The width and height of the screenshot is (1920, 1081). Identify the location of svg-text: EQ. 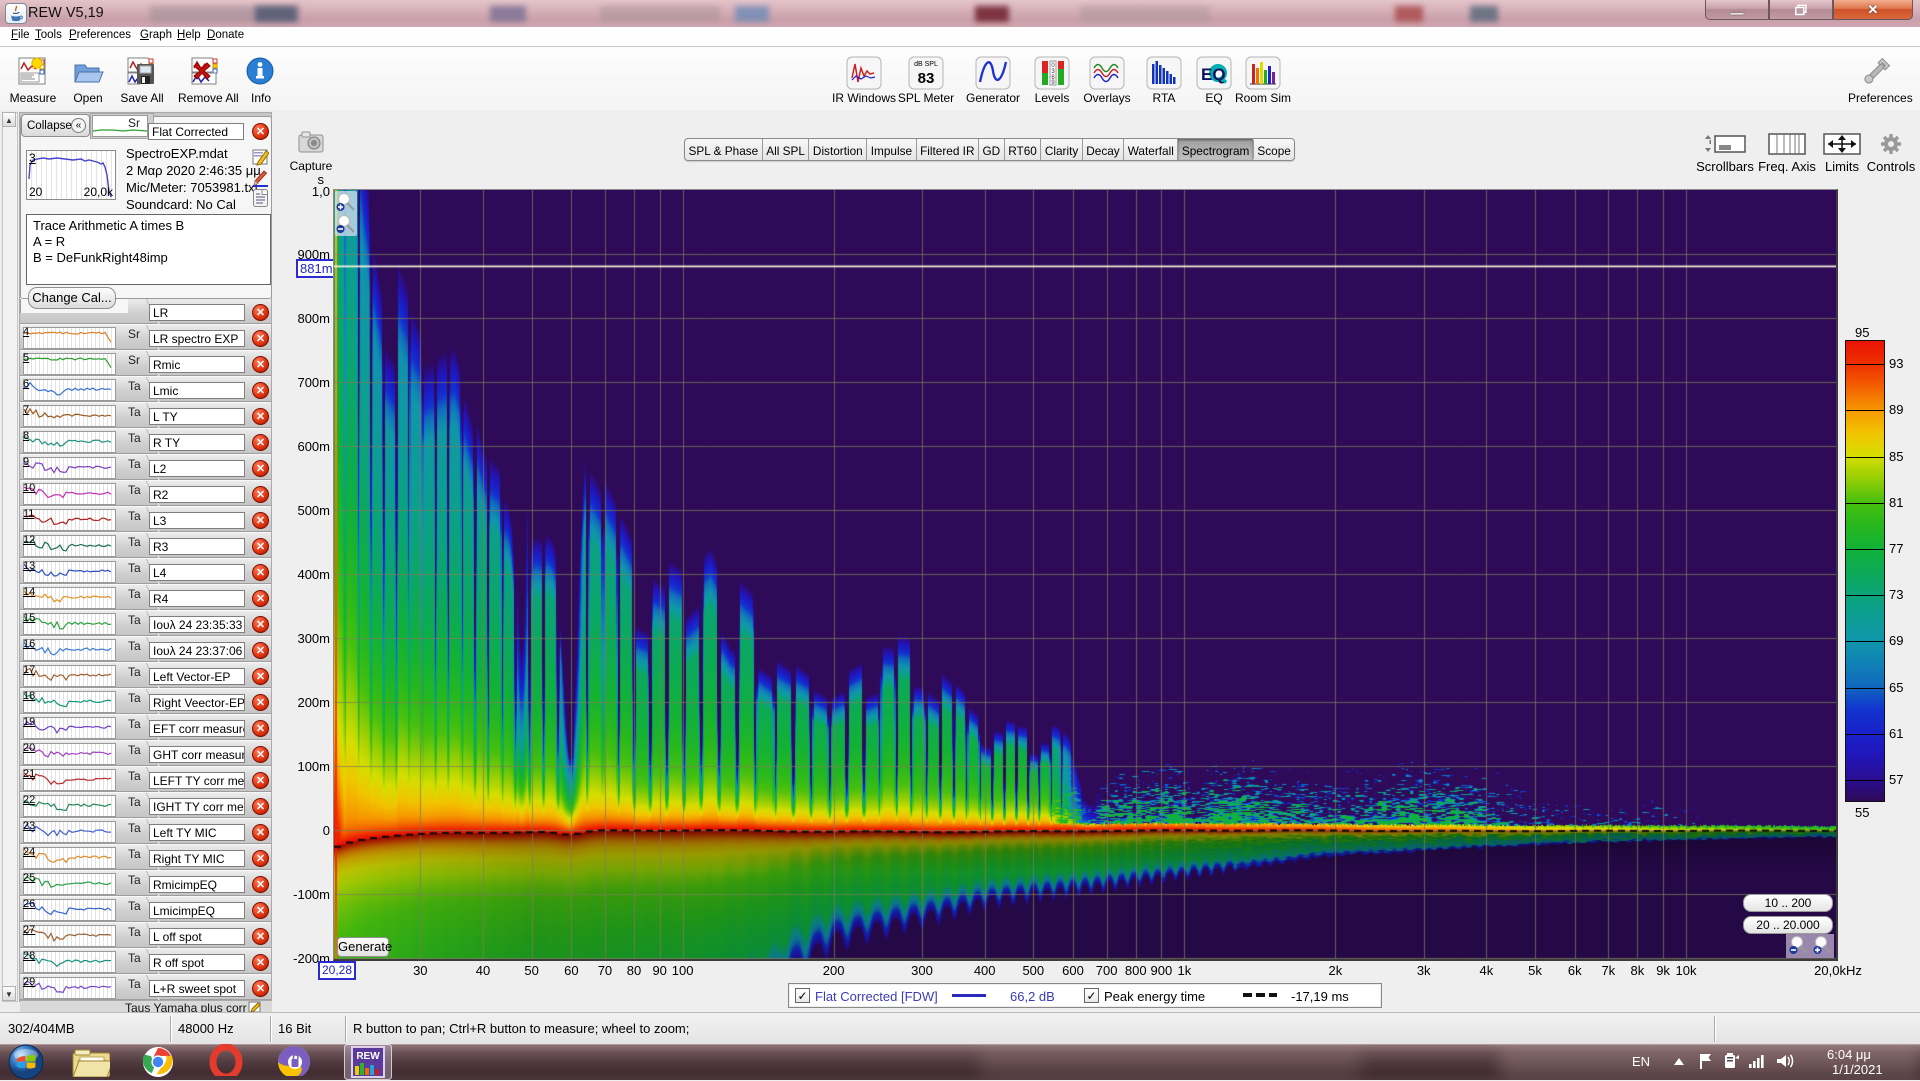
(1213, 74).